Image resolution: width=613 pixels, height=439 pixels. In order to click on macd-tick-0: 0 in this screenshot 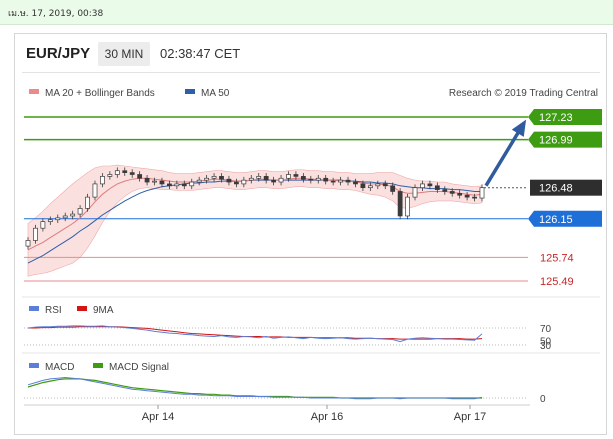, I will do `click(543, 399)`.